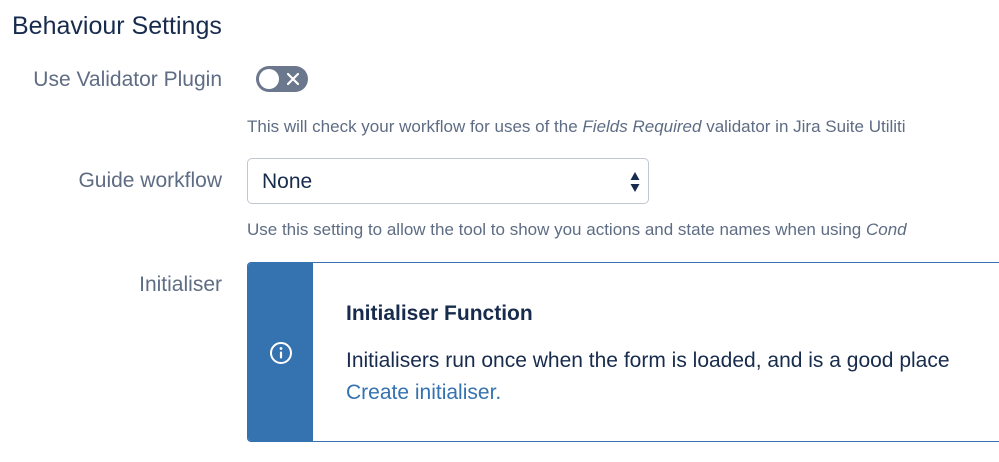 This screenshot has height=462, width=999. Describe the element at coordinates (642, 126) in the screenshot. I see `validator-help-emphasis: Fields Required` at that location.